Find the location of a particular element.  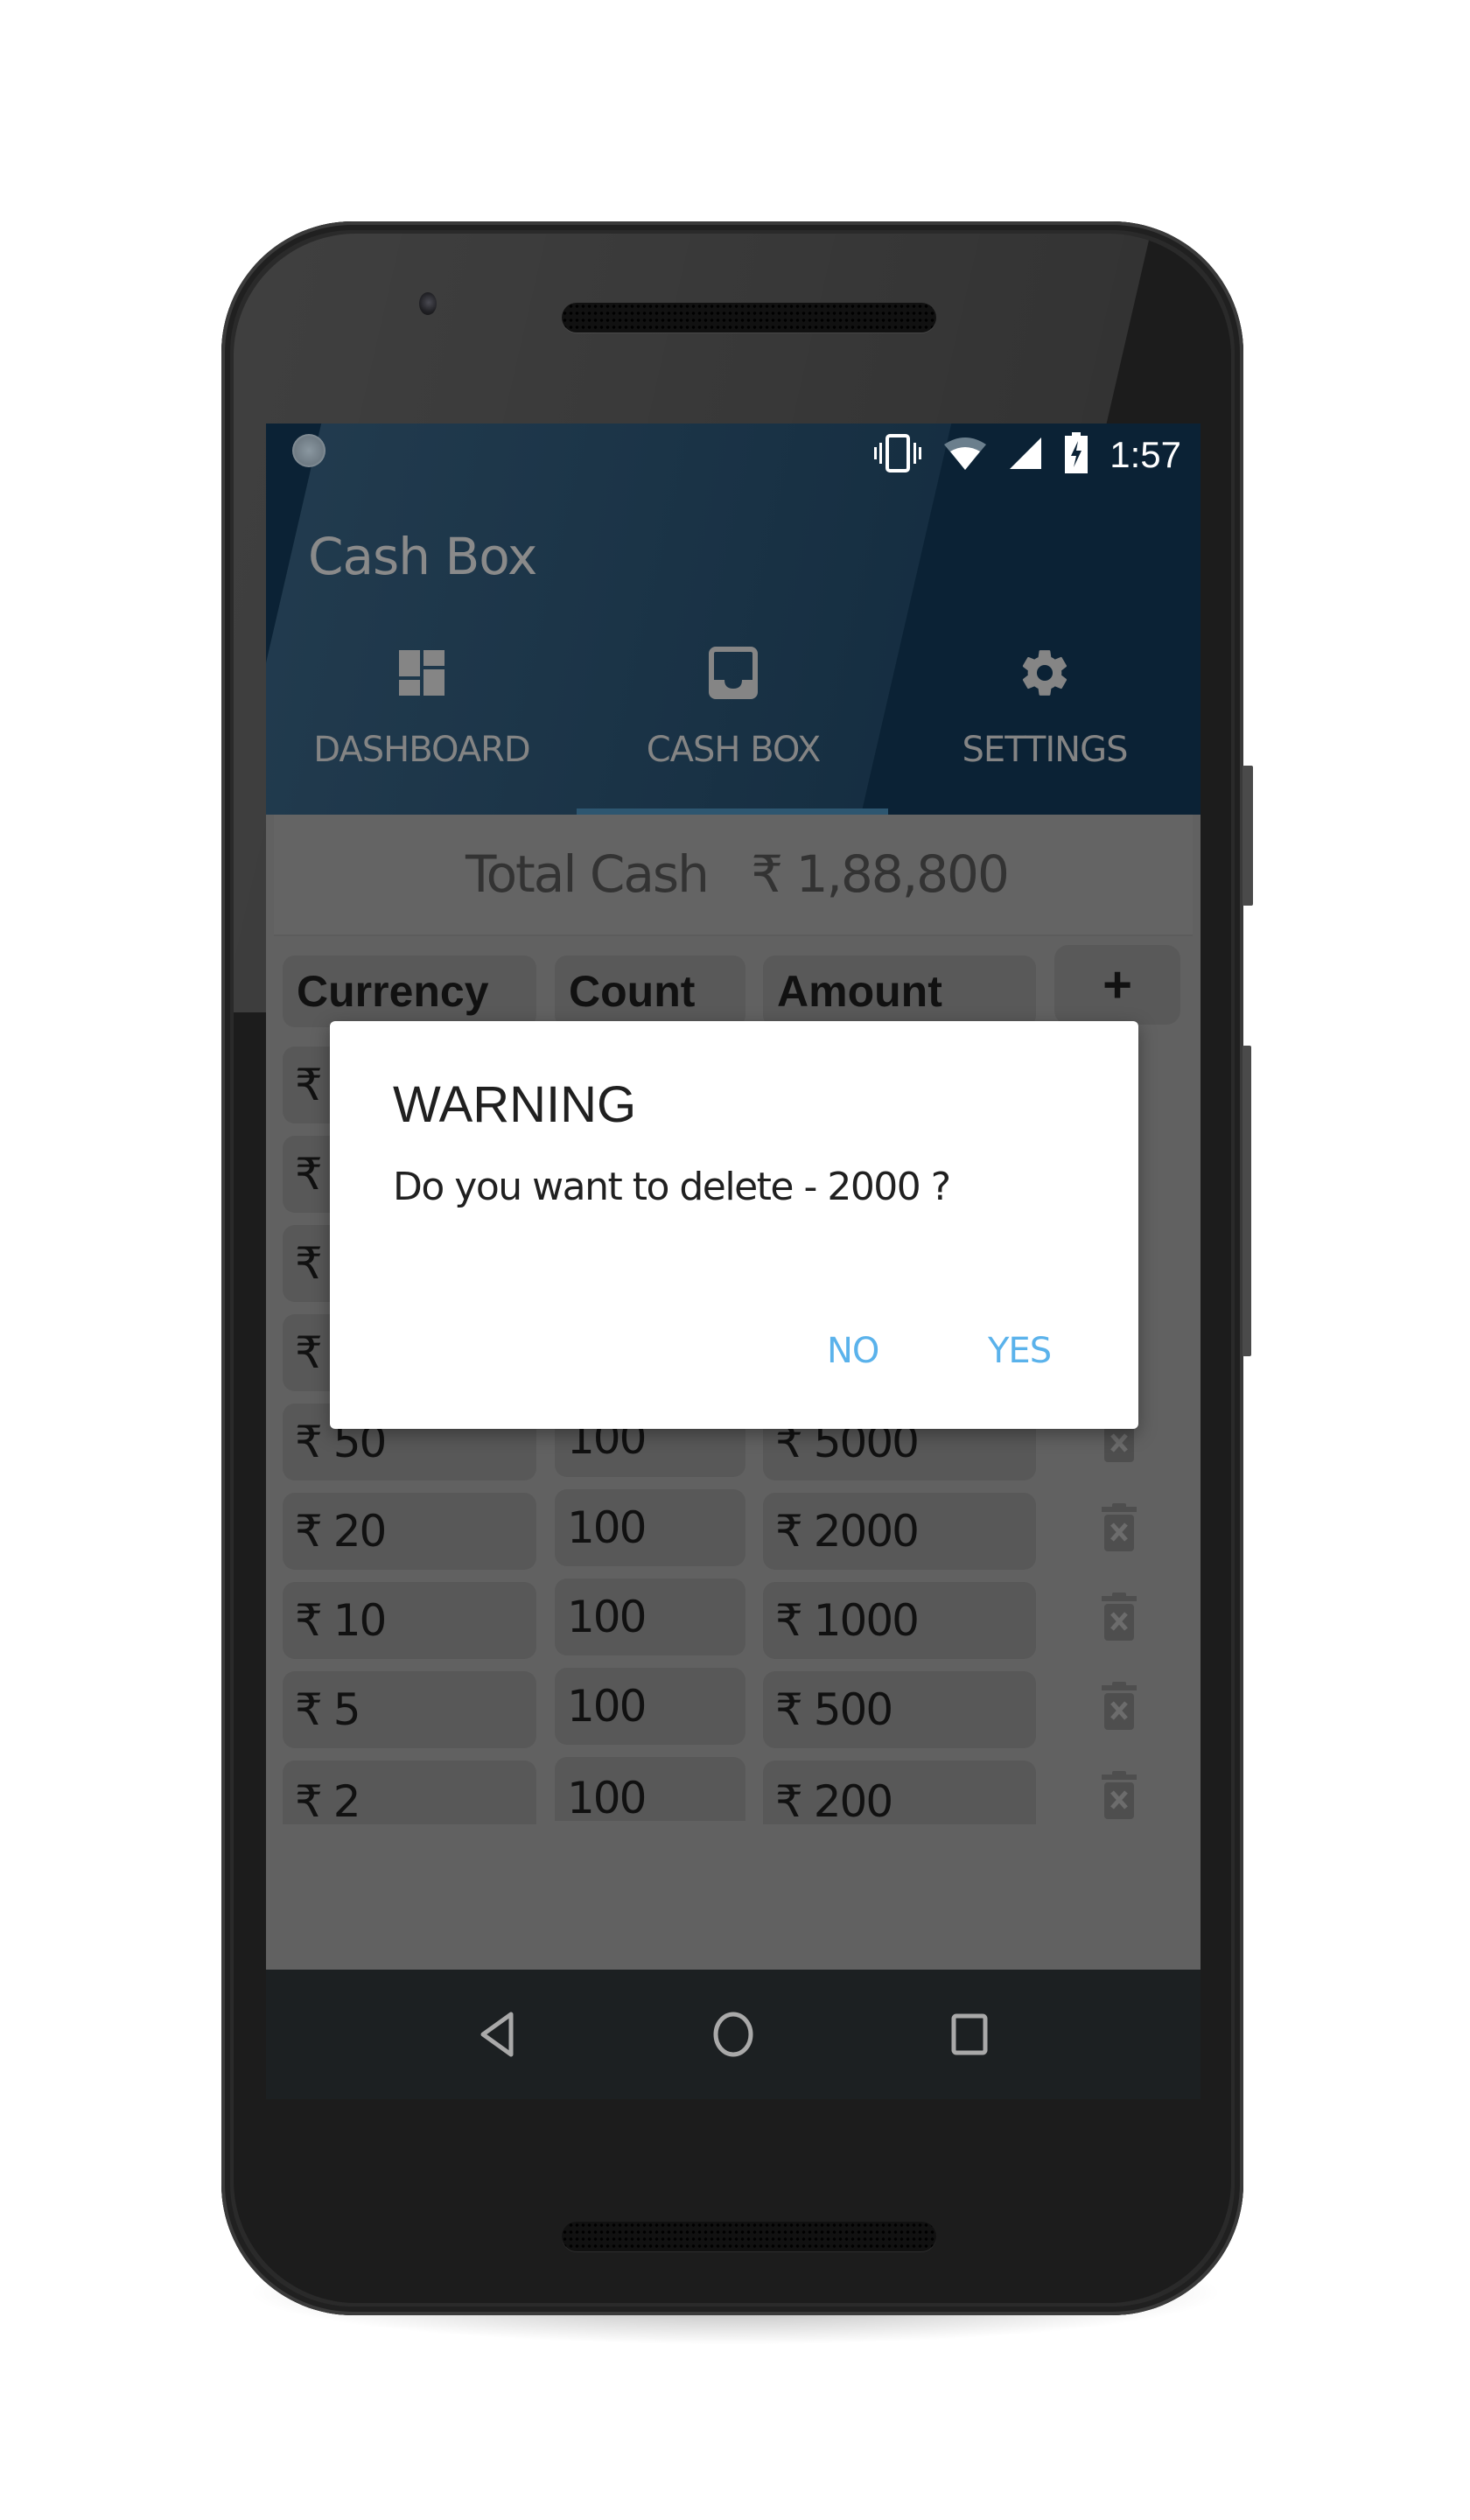

currency-cell: ₹ 2 is located at coordinates (409, 1792).